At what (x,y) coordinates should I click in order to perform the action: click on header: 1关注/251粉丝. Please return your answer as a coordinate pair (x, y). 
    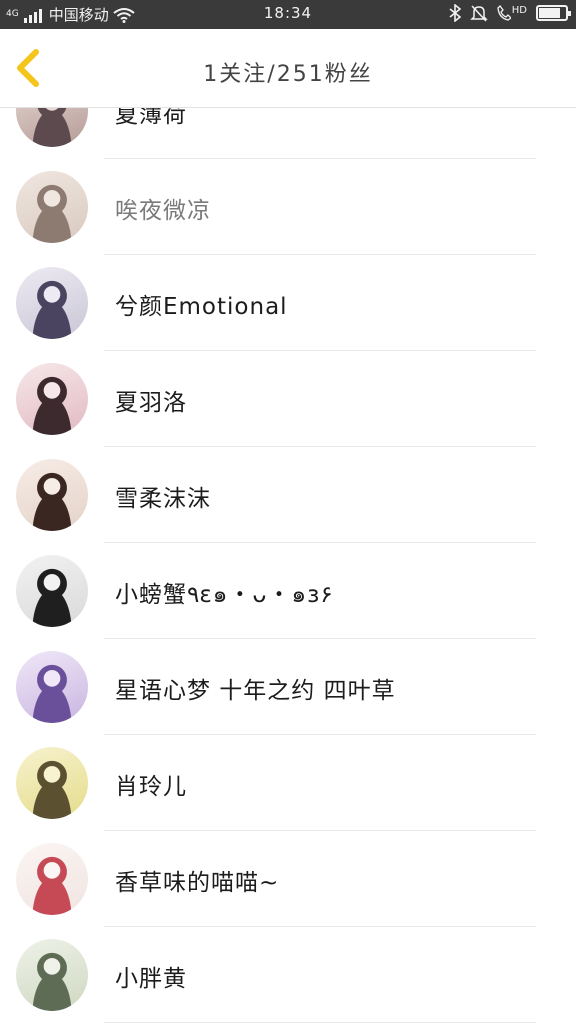
    Looking at the image, I should click on (288, 68).